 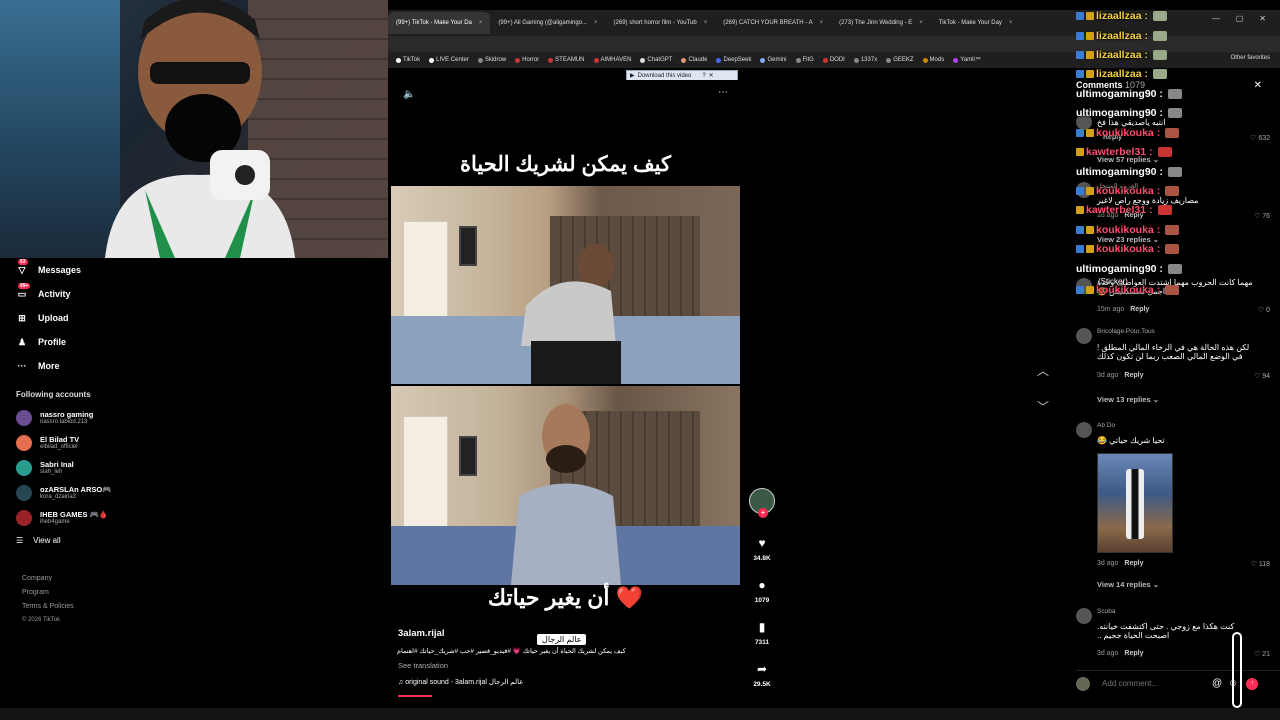 I want to click on bookmark: STEAMUN, so click(x=566, y=60).